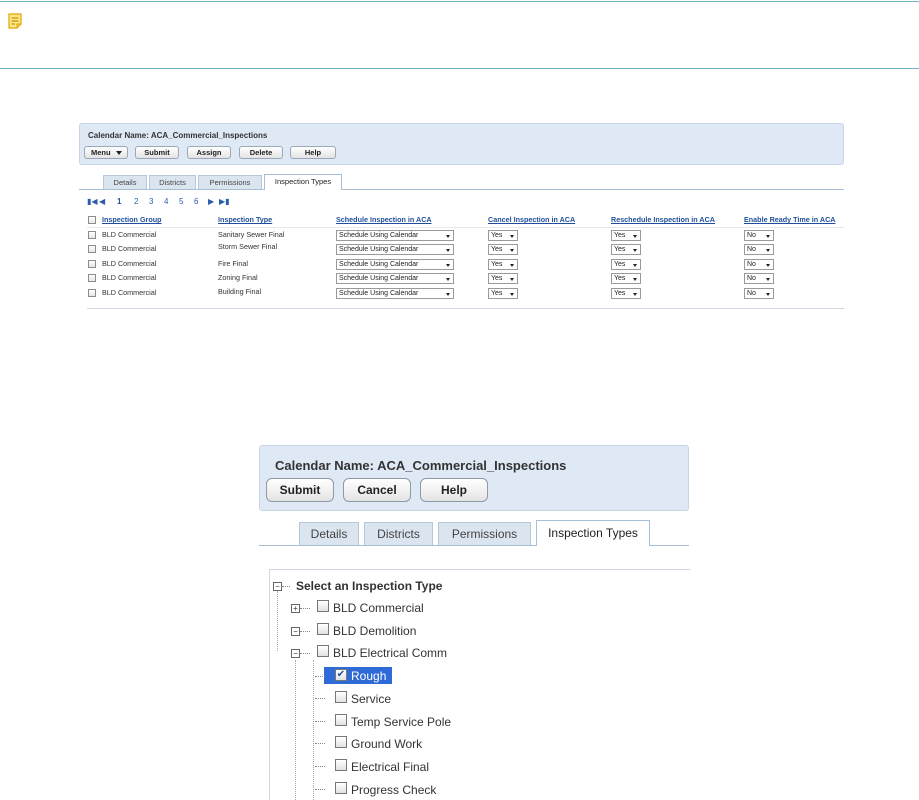 Image resolution: width=919 pixels, height=800 pixels. Describe the element at coordinates (375, 631) in the screenshot. I see `tree-group-label: BLD Demolition` at that location.